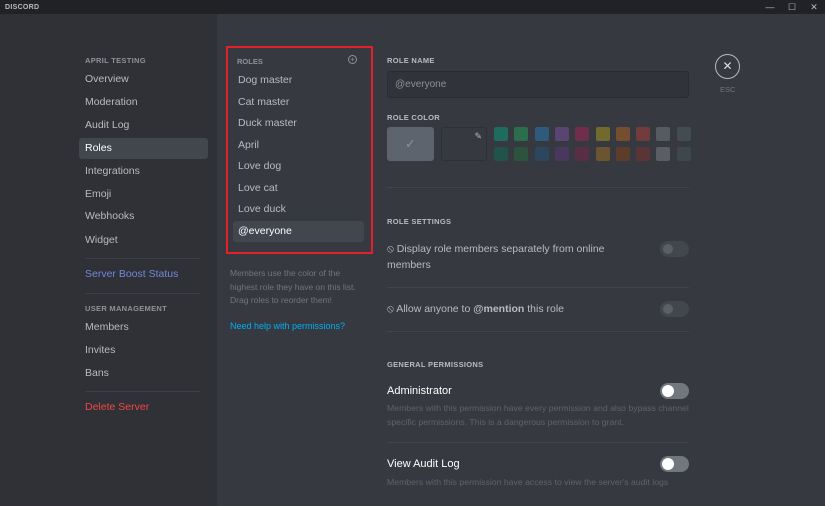  Describe the element at coordinates (538, 84) in the screenshot. I see `role-name-input` at that location.